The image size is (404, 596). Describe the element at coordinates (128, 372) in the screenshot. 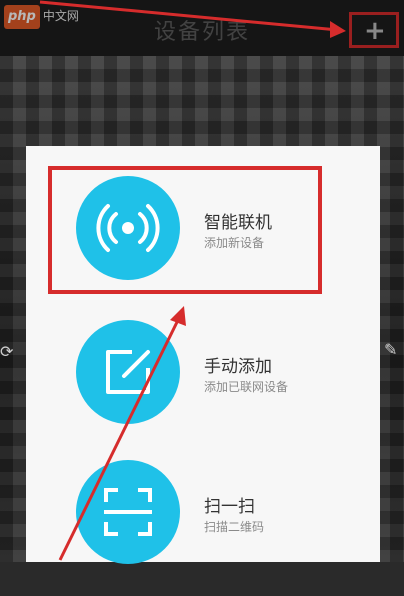

I see `edit-icon` at that location.